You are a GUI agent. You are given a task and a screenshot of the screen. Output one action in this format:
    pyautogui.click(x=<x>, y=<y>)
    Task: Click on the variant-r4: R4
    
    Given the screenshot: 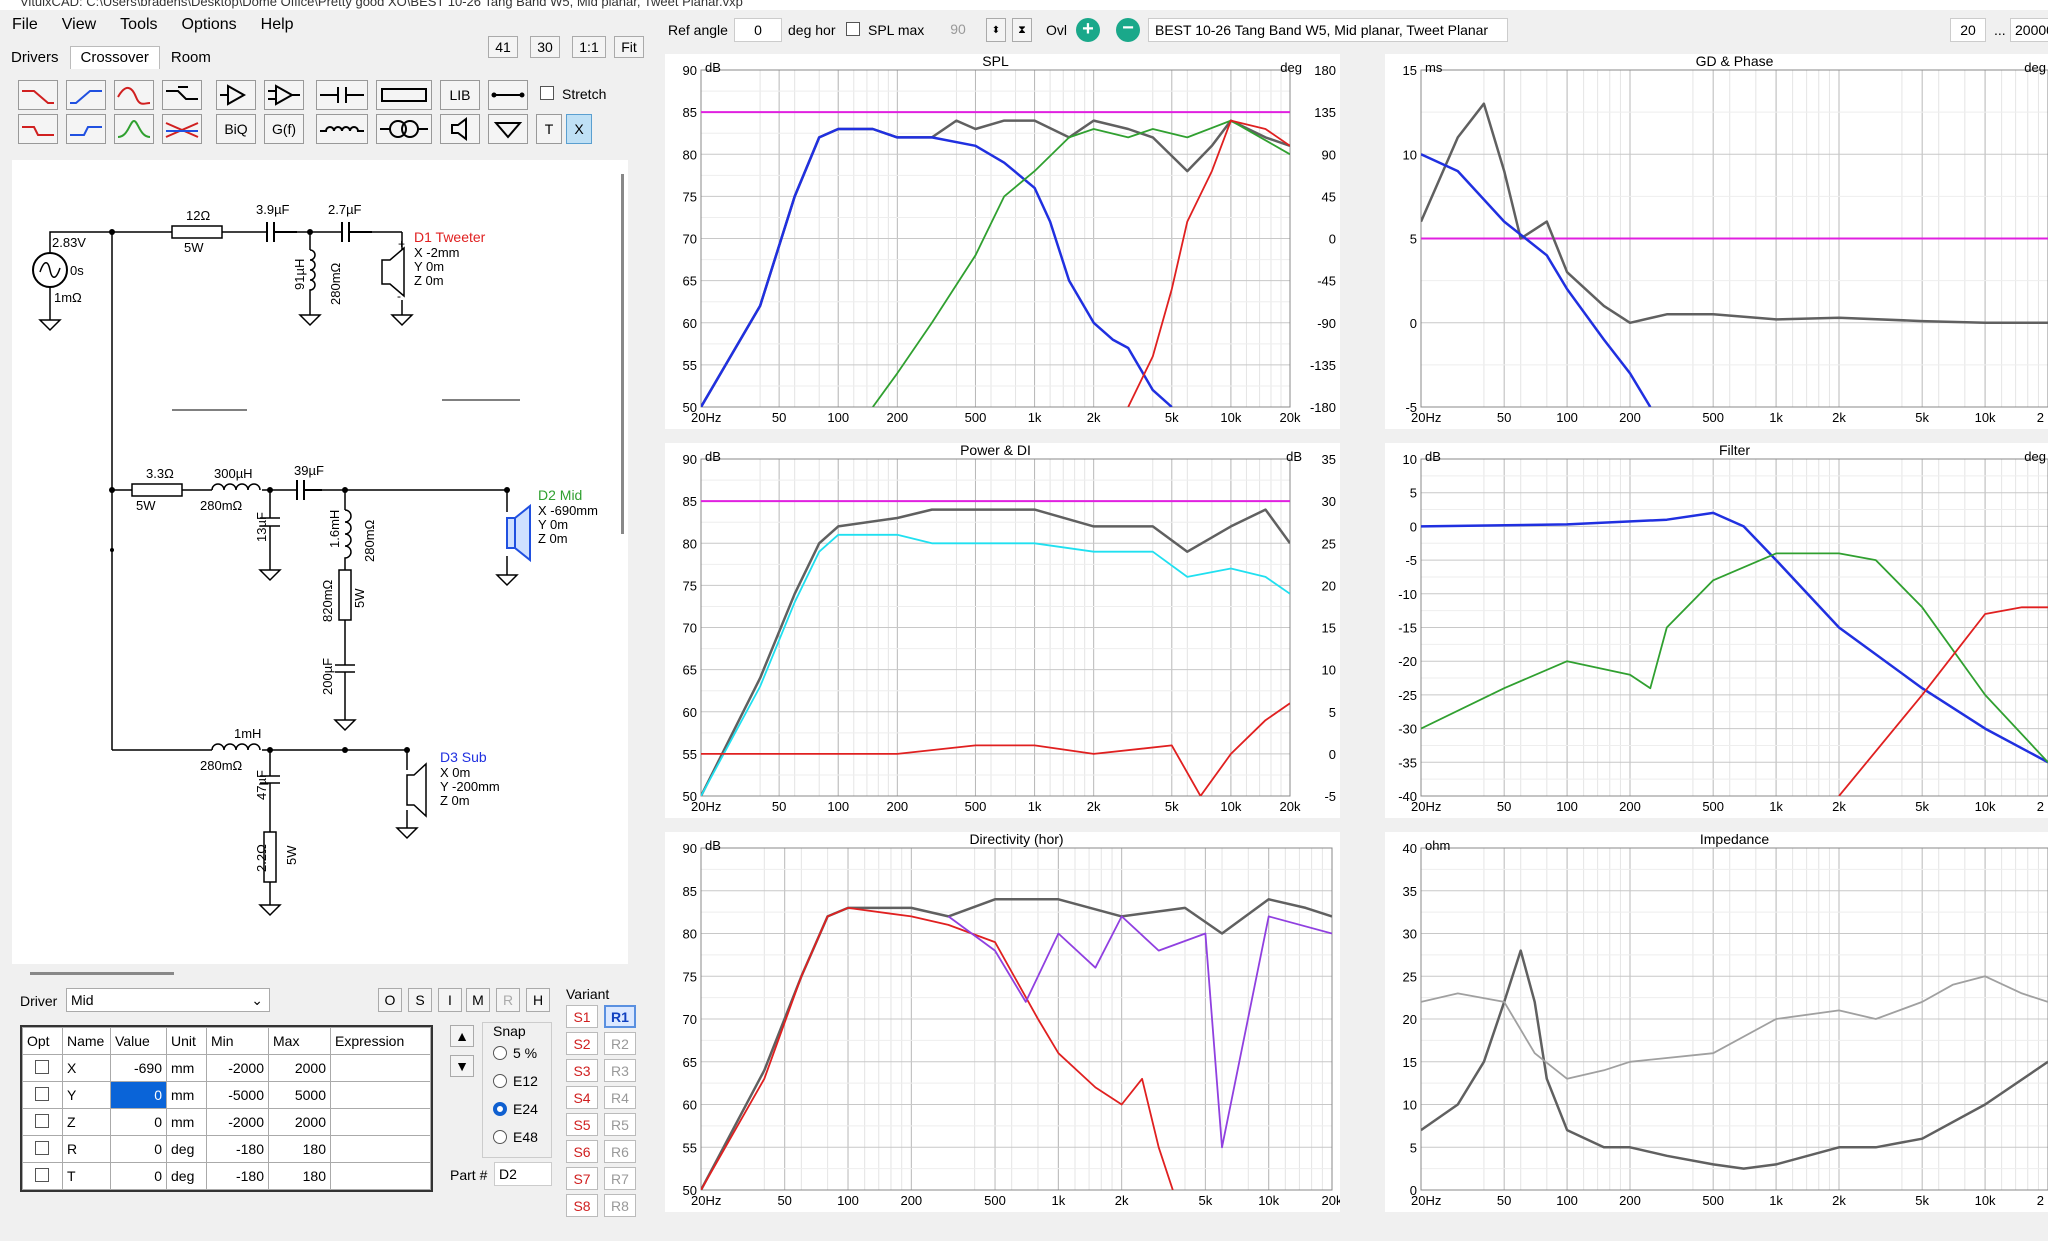 What is the action you would take?
    pyautogui.click(x=620, y=1097)
    